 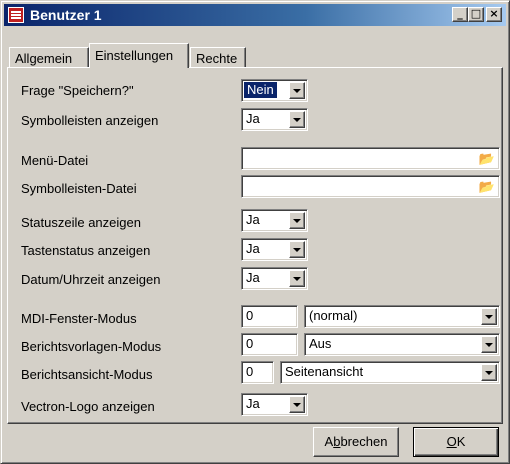 I want to click on frage-speichern-combo: Nein, so click(x=274, y=90).